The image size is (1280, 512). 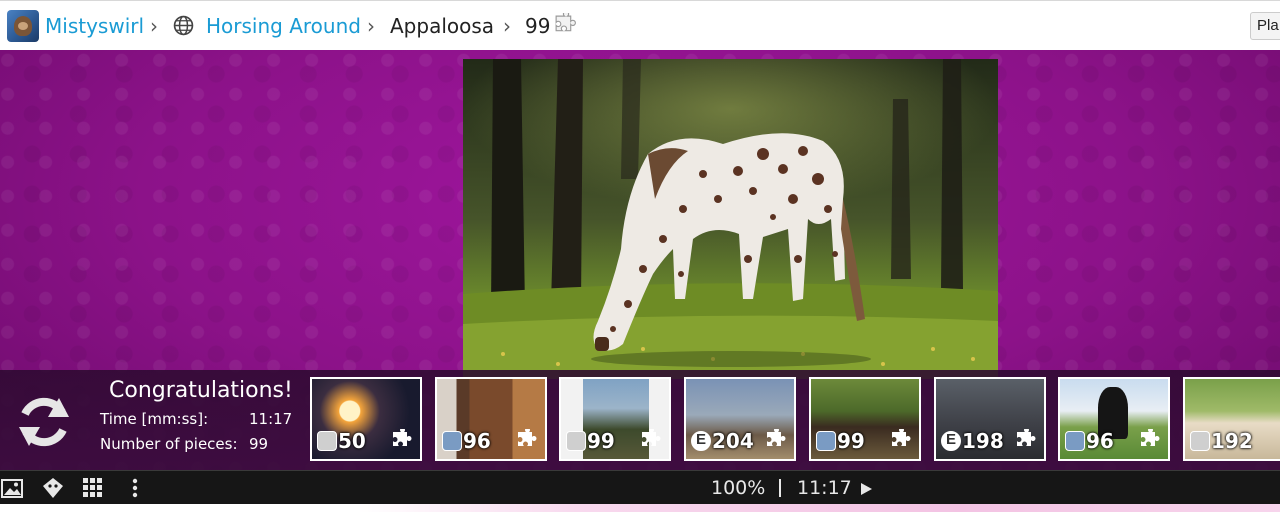 I want to click on user-avatar, so click(x=23, y=26).